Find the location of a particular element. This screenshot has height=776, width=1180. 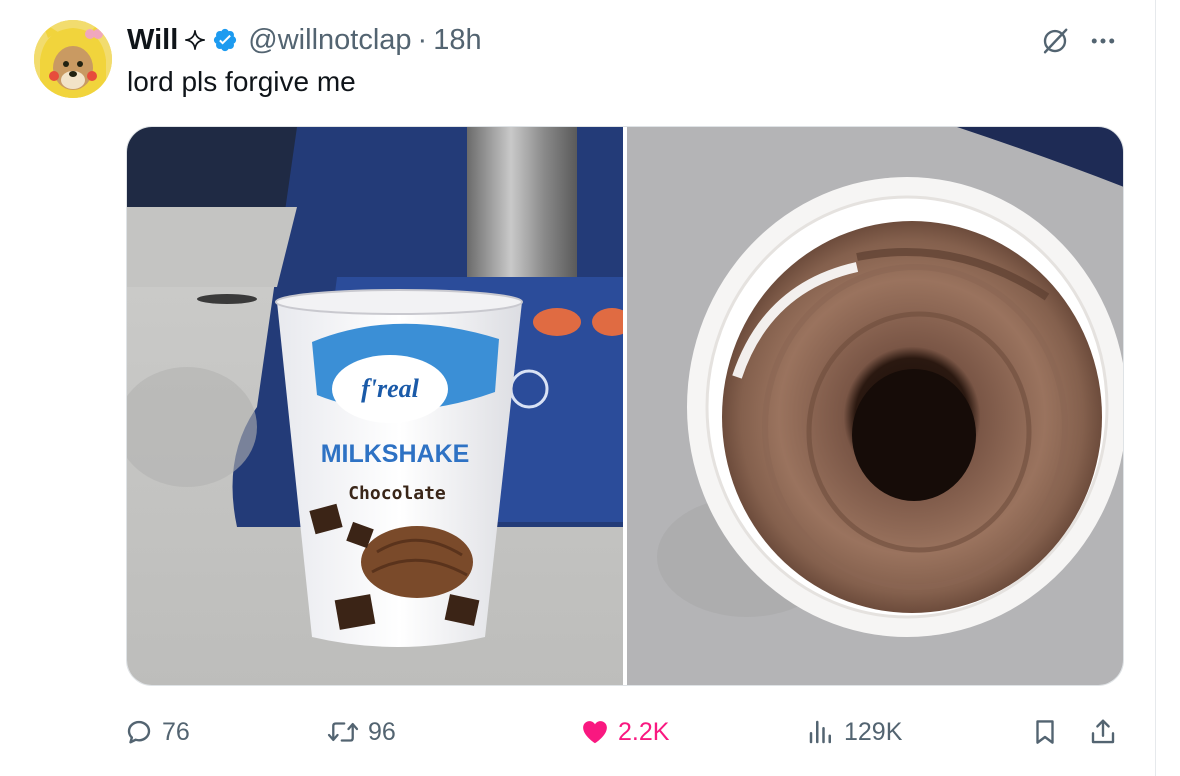

views-count: 129K is located at coordinates (873, 731).